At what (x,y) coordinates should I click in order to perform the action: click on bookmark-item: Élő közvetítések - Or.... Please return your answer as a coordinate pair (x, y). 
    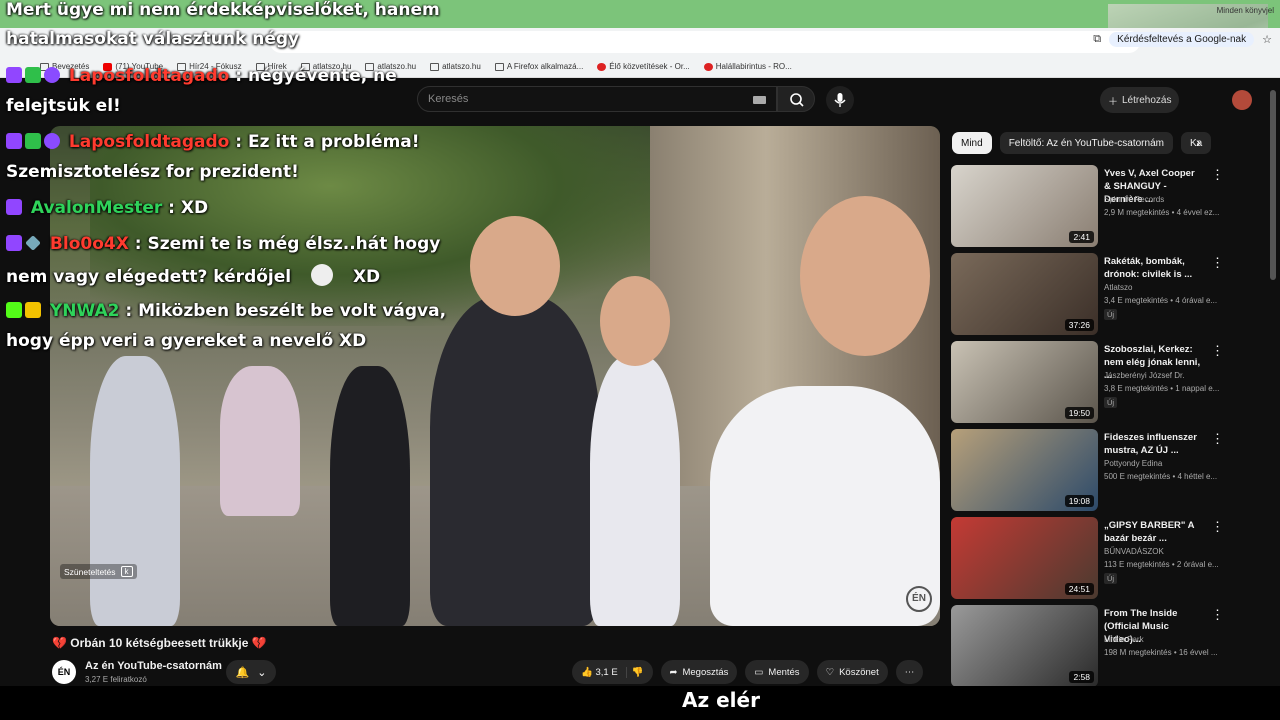
    Looking at the image, I should click on (643, 66).